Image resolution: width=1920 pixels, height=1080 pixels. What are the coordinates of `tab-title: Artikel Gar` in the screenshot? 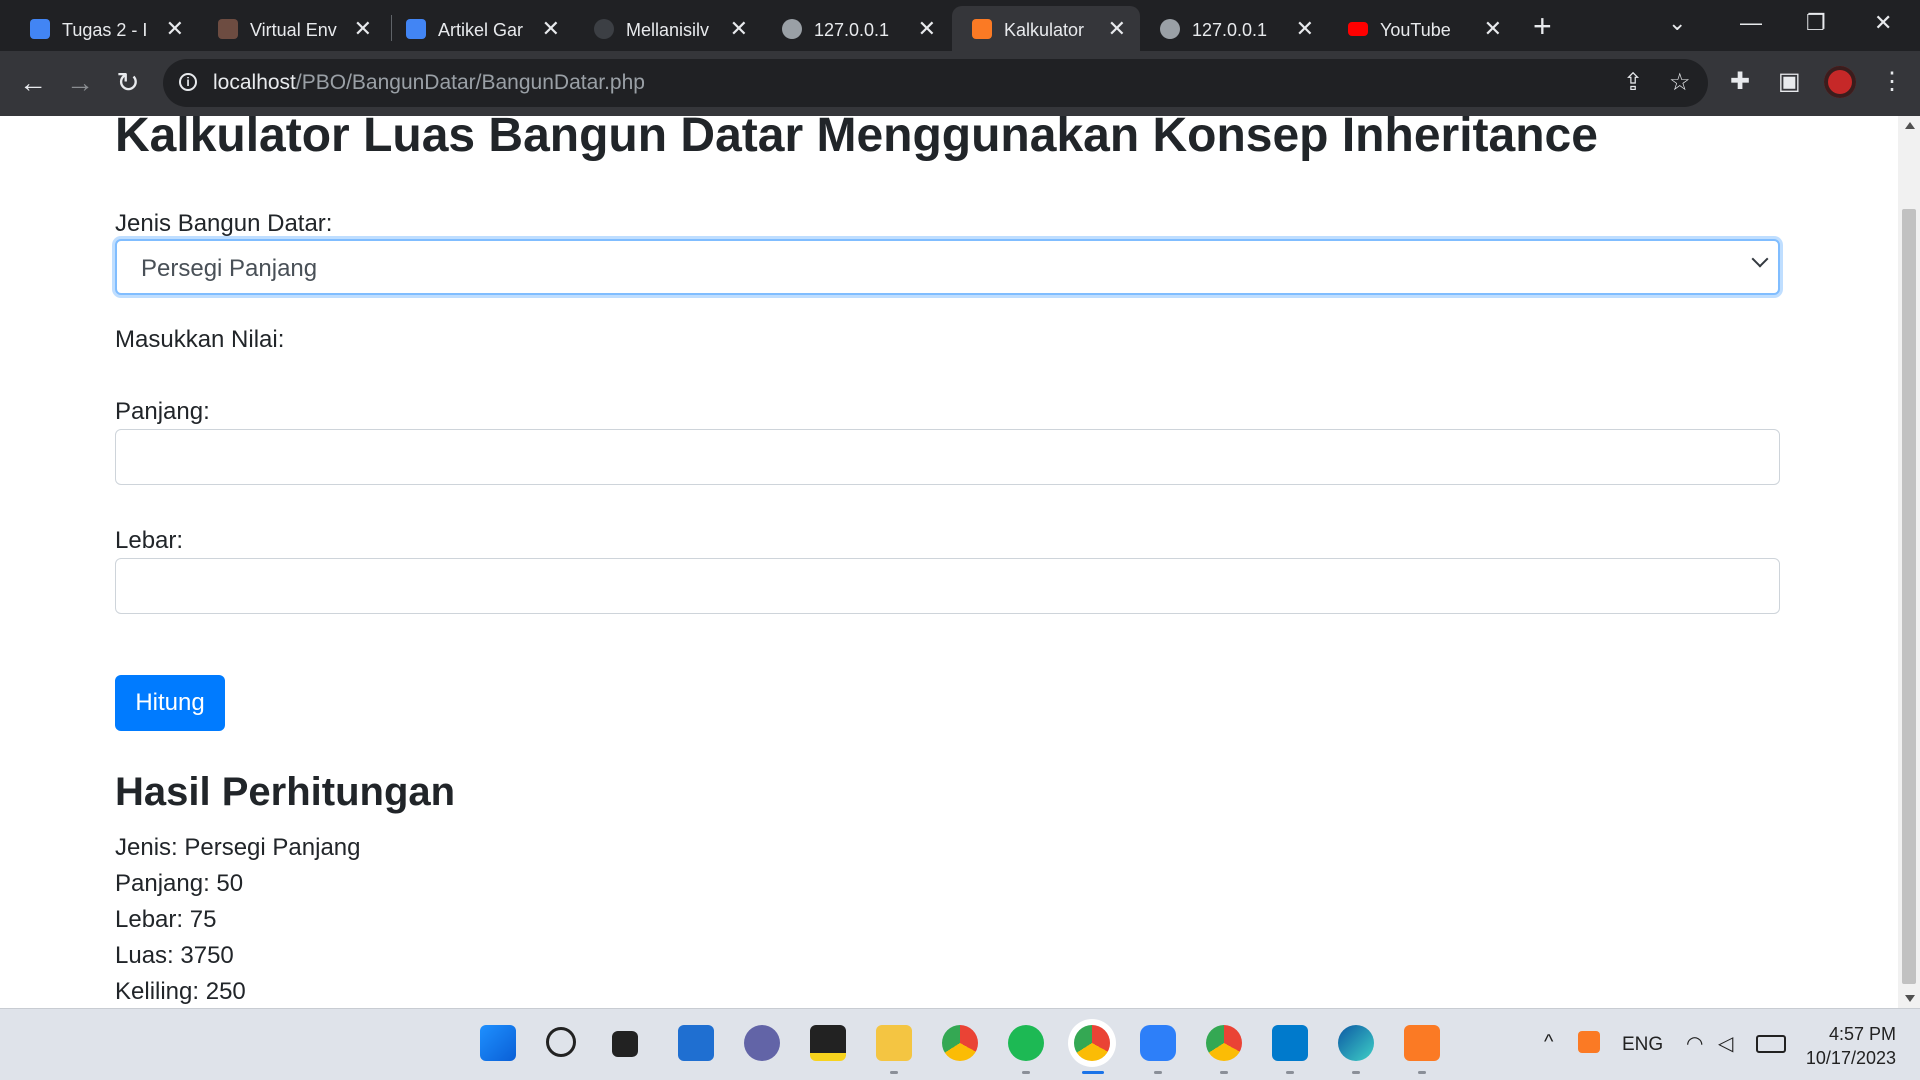 It's located at (481, 30).